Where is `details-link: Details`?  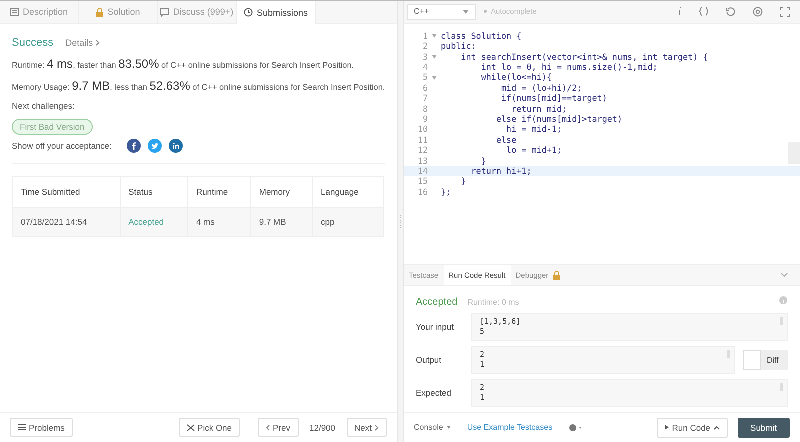 details-link: Details is located at coordinates (80, 43).